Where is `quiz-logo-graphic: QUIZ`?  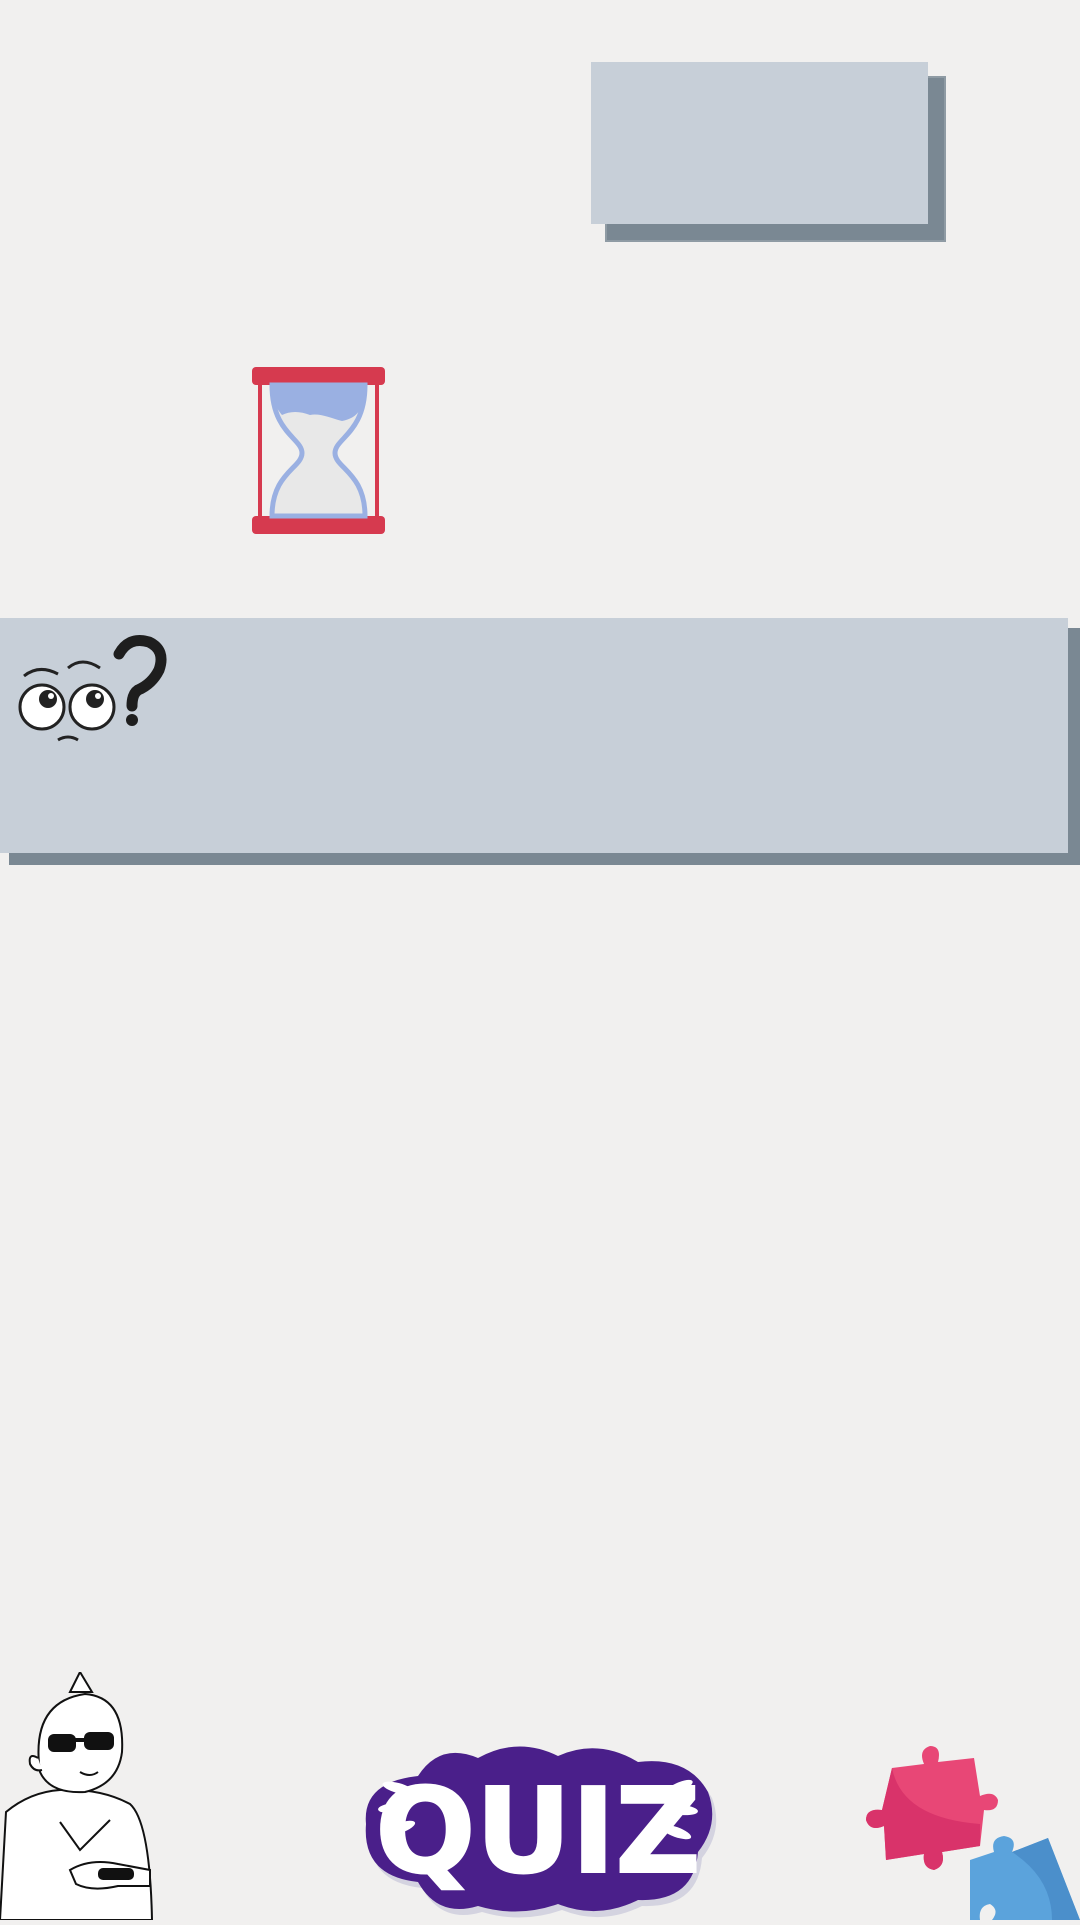 quiz-logo-graphic: QUIZ is located at coordinates (541, 1832).